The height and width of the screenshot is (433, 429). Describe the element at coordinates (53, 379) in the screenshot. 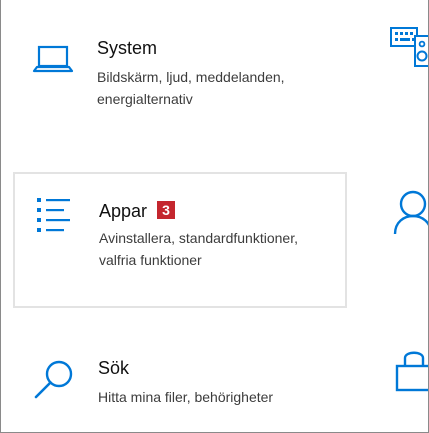

I see `search-icon` at that location.